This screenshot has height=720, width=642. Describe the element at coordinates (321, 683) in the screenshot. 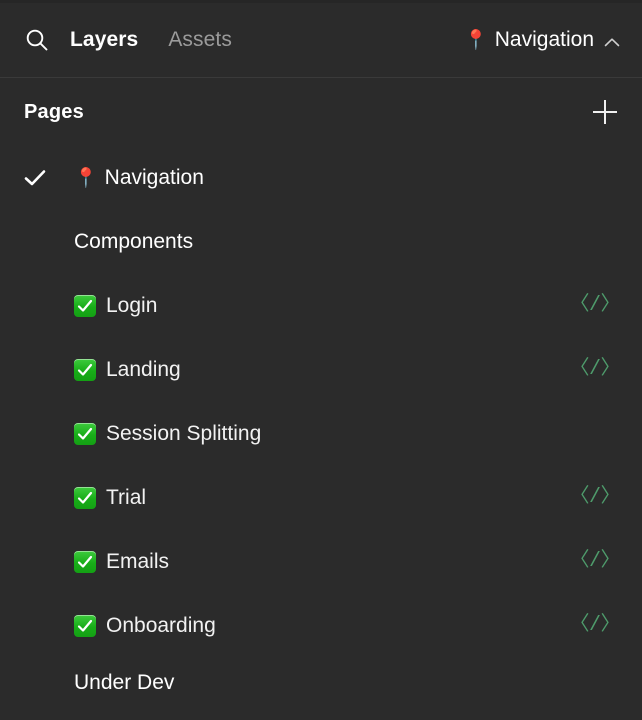

I see `tree-group-under-dev: Under Dev` at that location.